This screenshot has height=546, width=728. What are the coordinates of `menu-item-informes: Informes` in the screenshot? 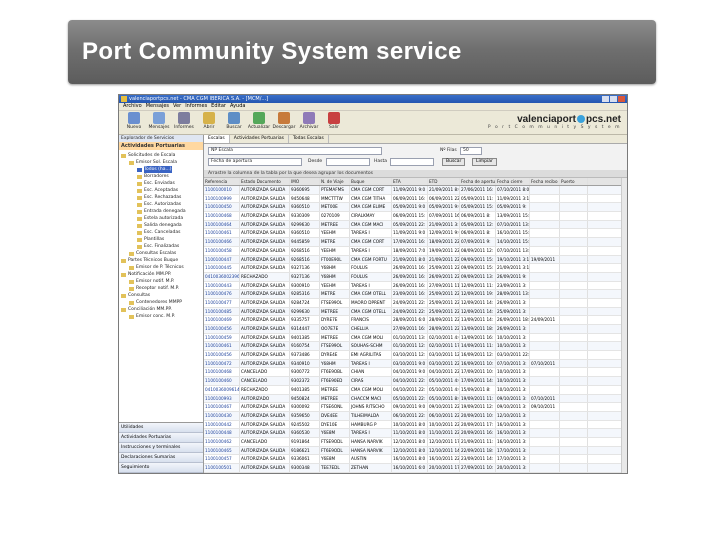 It's located at (196, 106).